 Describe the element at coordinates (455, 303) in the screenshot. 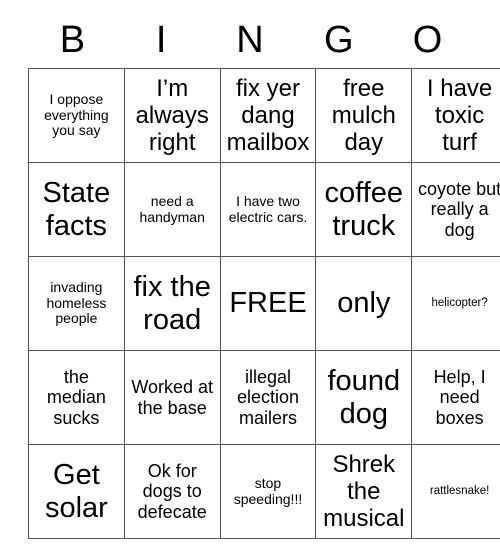

I see `bingo-cell: helicopter?` at that location.